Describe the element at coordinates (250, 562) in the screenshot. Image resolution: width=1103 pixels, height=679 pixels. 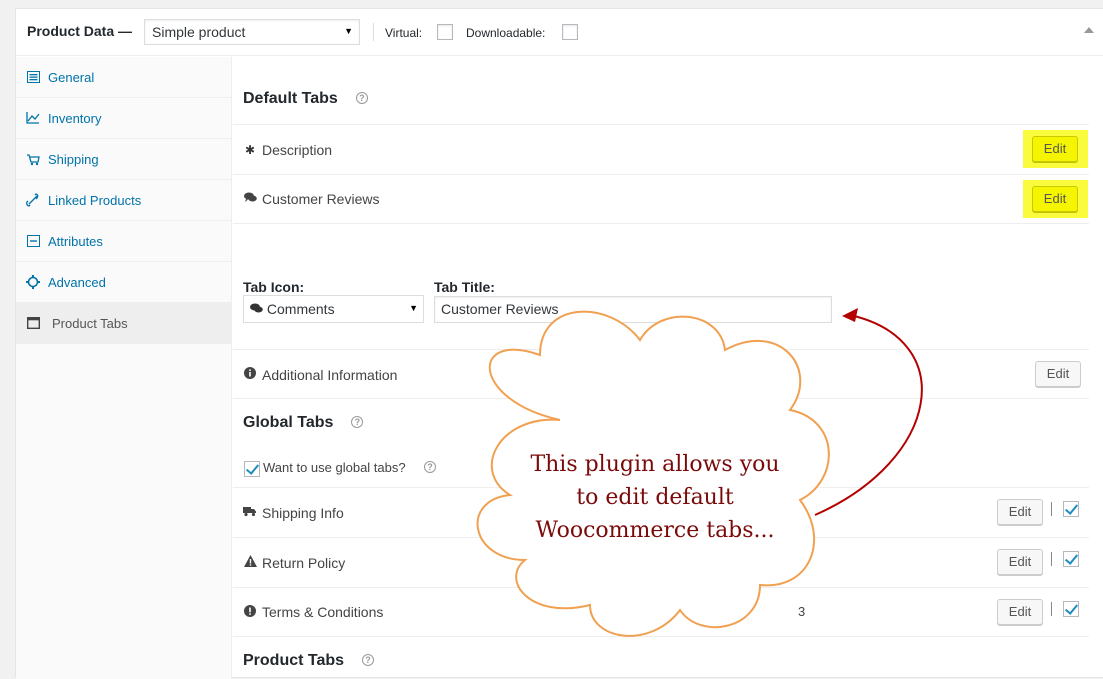
I see `warning-icon` at that location.